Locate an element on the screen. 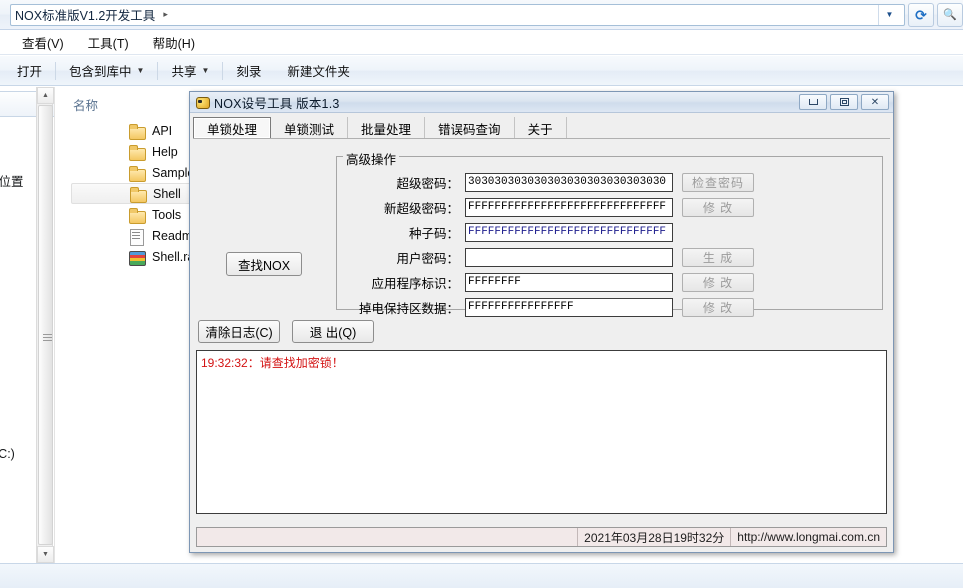  command-open-label: 打开 is located at coordinates (30, 72).